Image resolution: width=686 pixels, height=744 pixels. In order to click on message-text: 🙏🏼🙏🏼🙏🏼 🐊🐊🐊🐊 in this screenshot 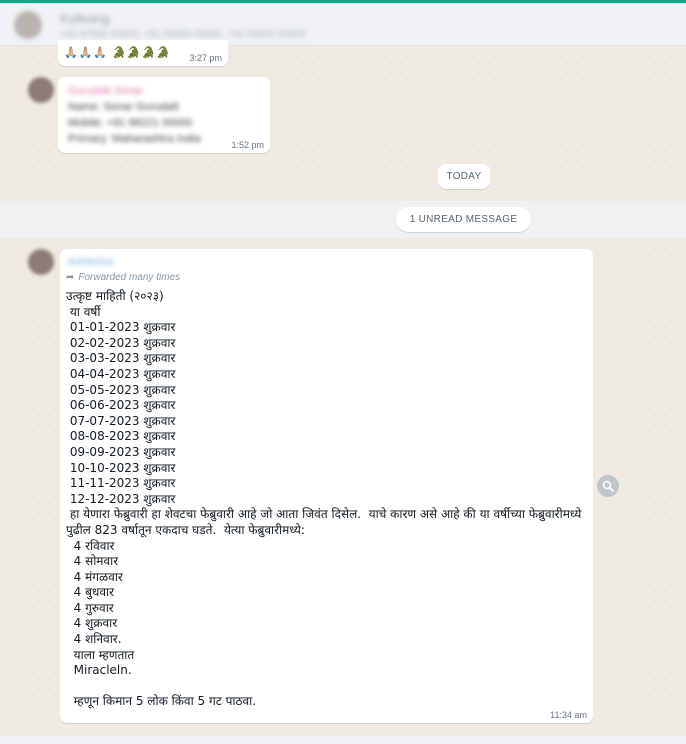, I will do `click(117, 53)`.